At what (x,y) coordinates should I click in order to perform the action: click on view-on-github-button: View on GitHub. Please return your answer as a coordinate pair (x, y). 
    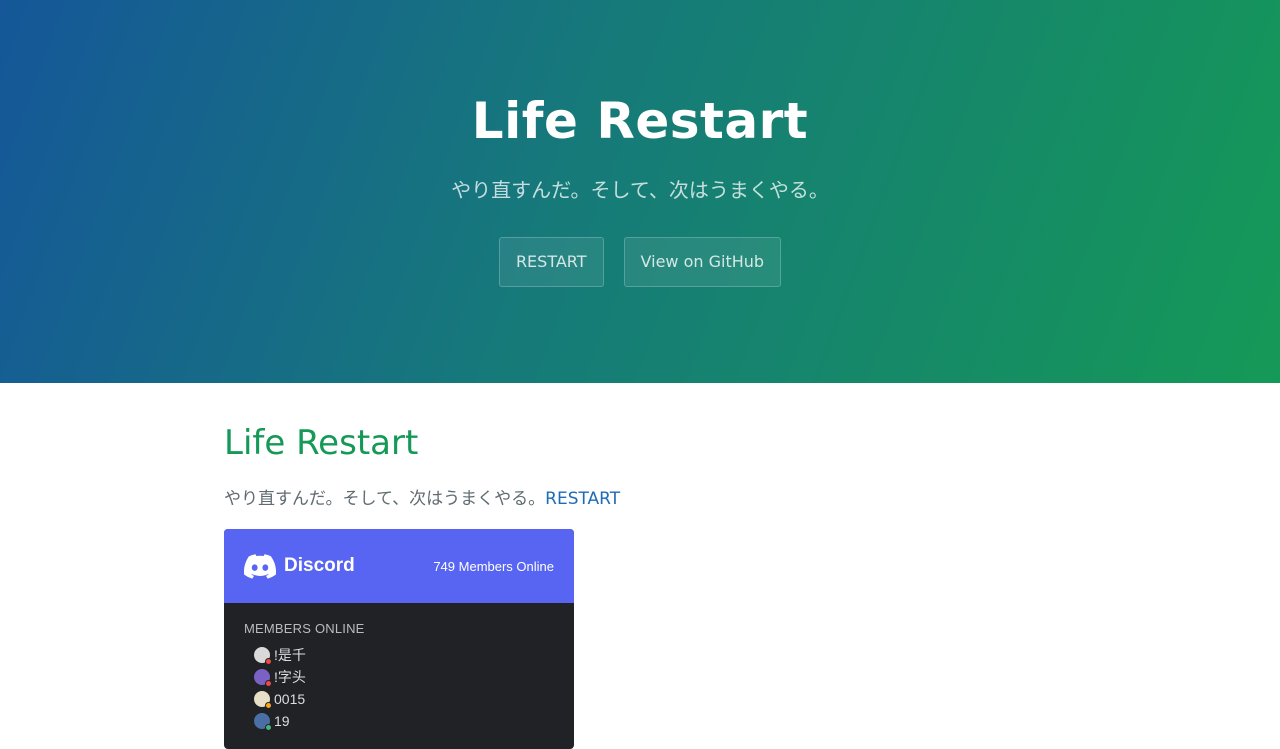
    Looking at the image, I should click on (702, 262).